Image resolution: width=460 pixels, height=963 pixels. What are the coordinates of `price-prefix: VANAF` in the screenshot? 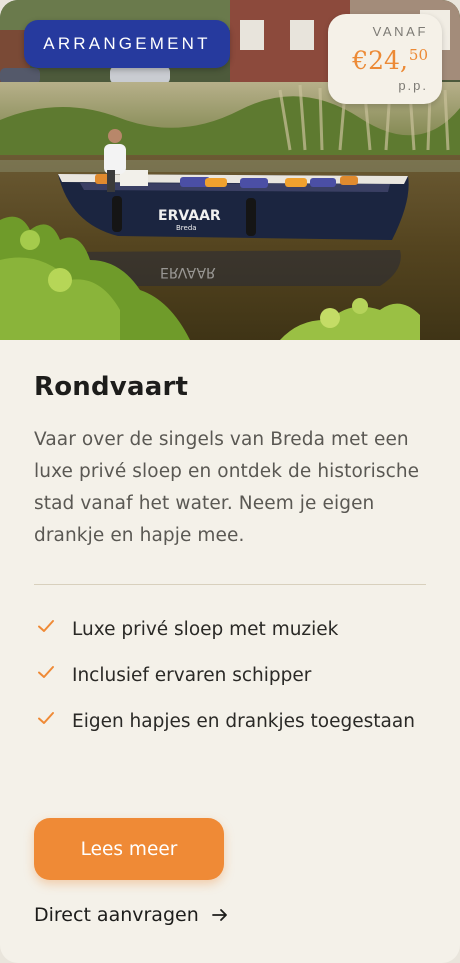 It's located at (400, 31).